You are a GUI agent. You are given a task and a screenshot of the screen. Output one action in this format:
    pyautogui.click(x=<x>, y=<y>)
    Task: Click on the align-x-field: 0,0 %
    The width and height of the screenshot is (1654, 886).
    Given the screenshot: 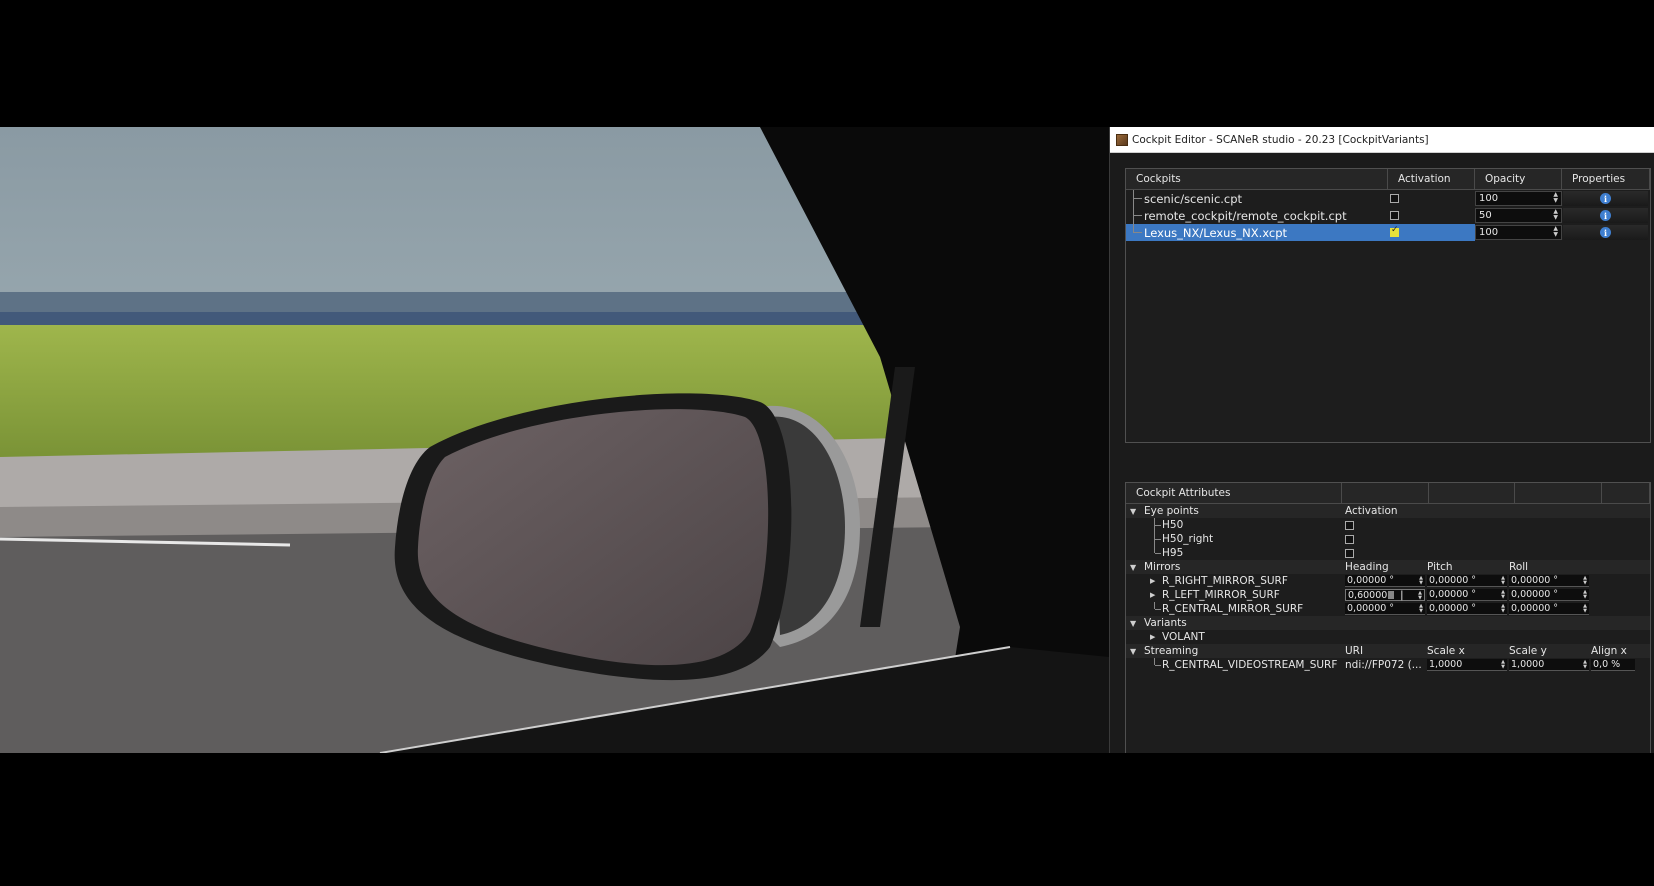 What is the action you would take?
    pyautogui.click(x=1613, y=665)
    